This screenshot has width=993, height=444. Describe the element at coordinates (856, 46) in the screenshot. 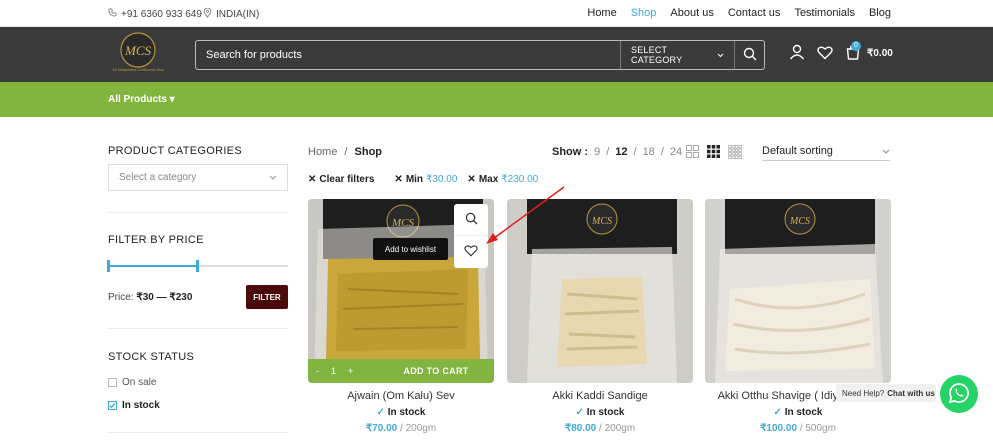

I see `cart-count-badge: 0` at that location.